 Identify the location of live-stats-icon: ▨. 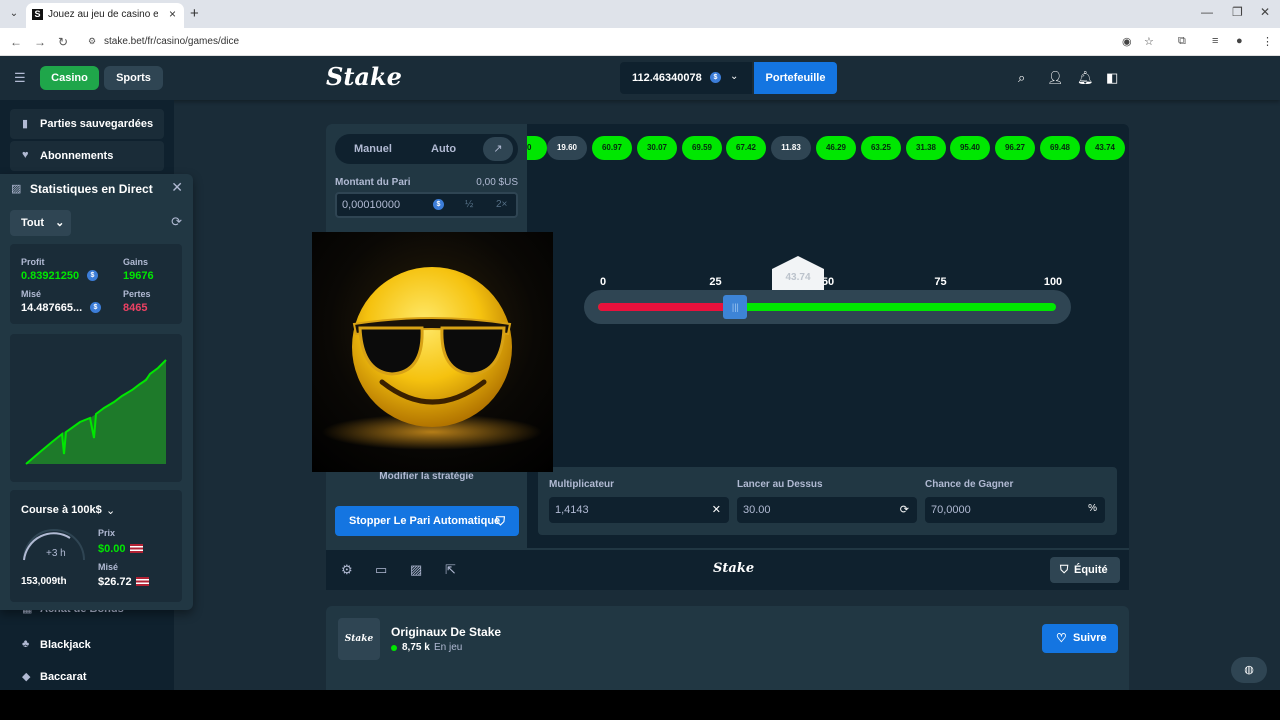
(416, 570).